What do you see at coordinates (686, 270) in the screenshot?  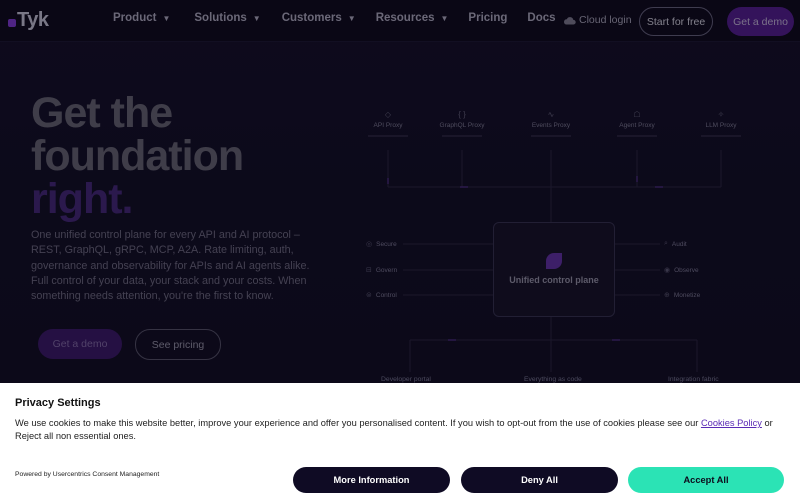 I see `side-item-label: Observe` at bounding box center [686, 270].